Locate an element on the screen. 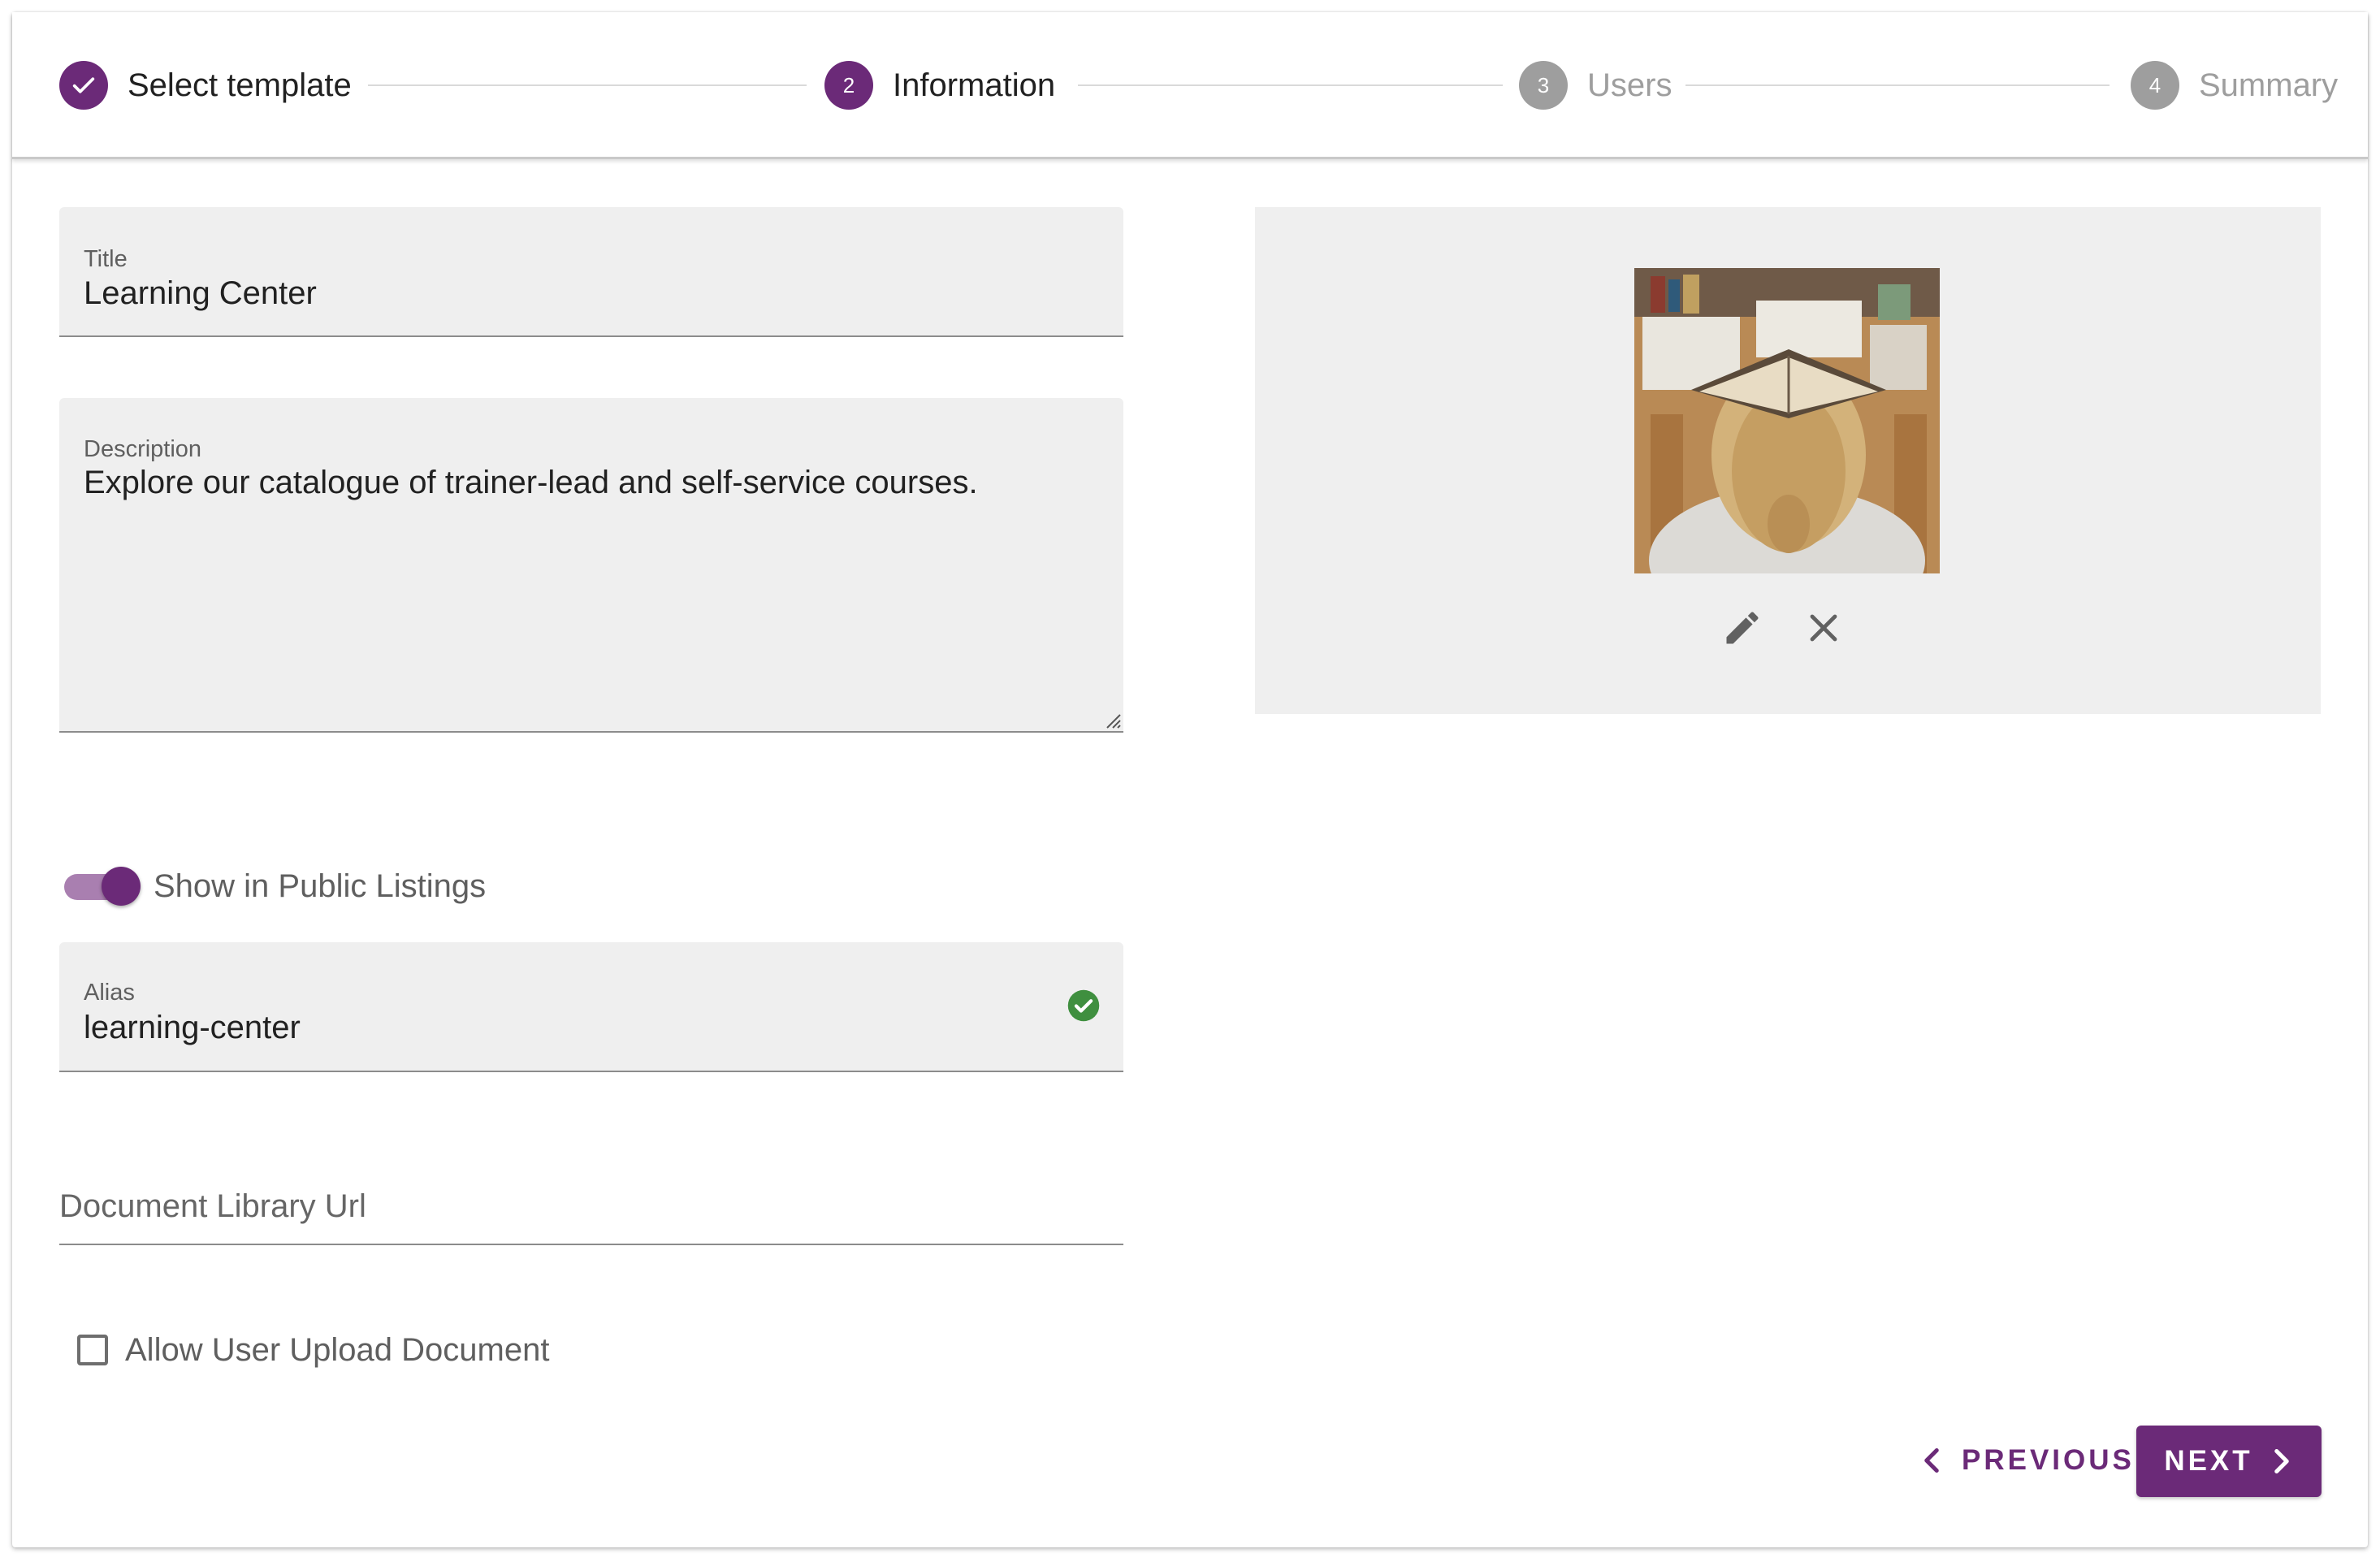 Image resolution: width=2380 pixels, height=1562 pixels. alias-field-label: Alias is located at coordinates (110, 993).